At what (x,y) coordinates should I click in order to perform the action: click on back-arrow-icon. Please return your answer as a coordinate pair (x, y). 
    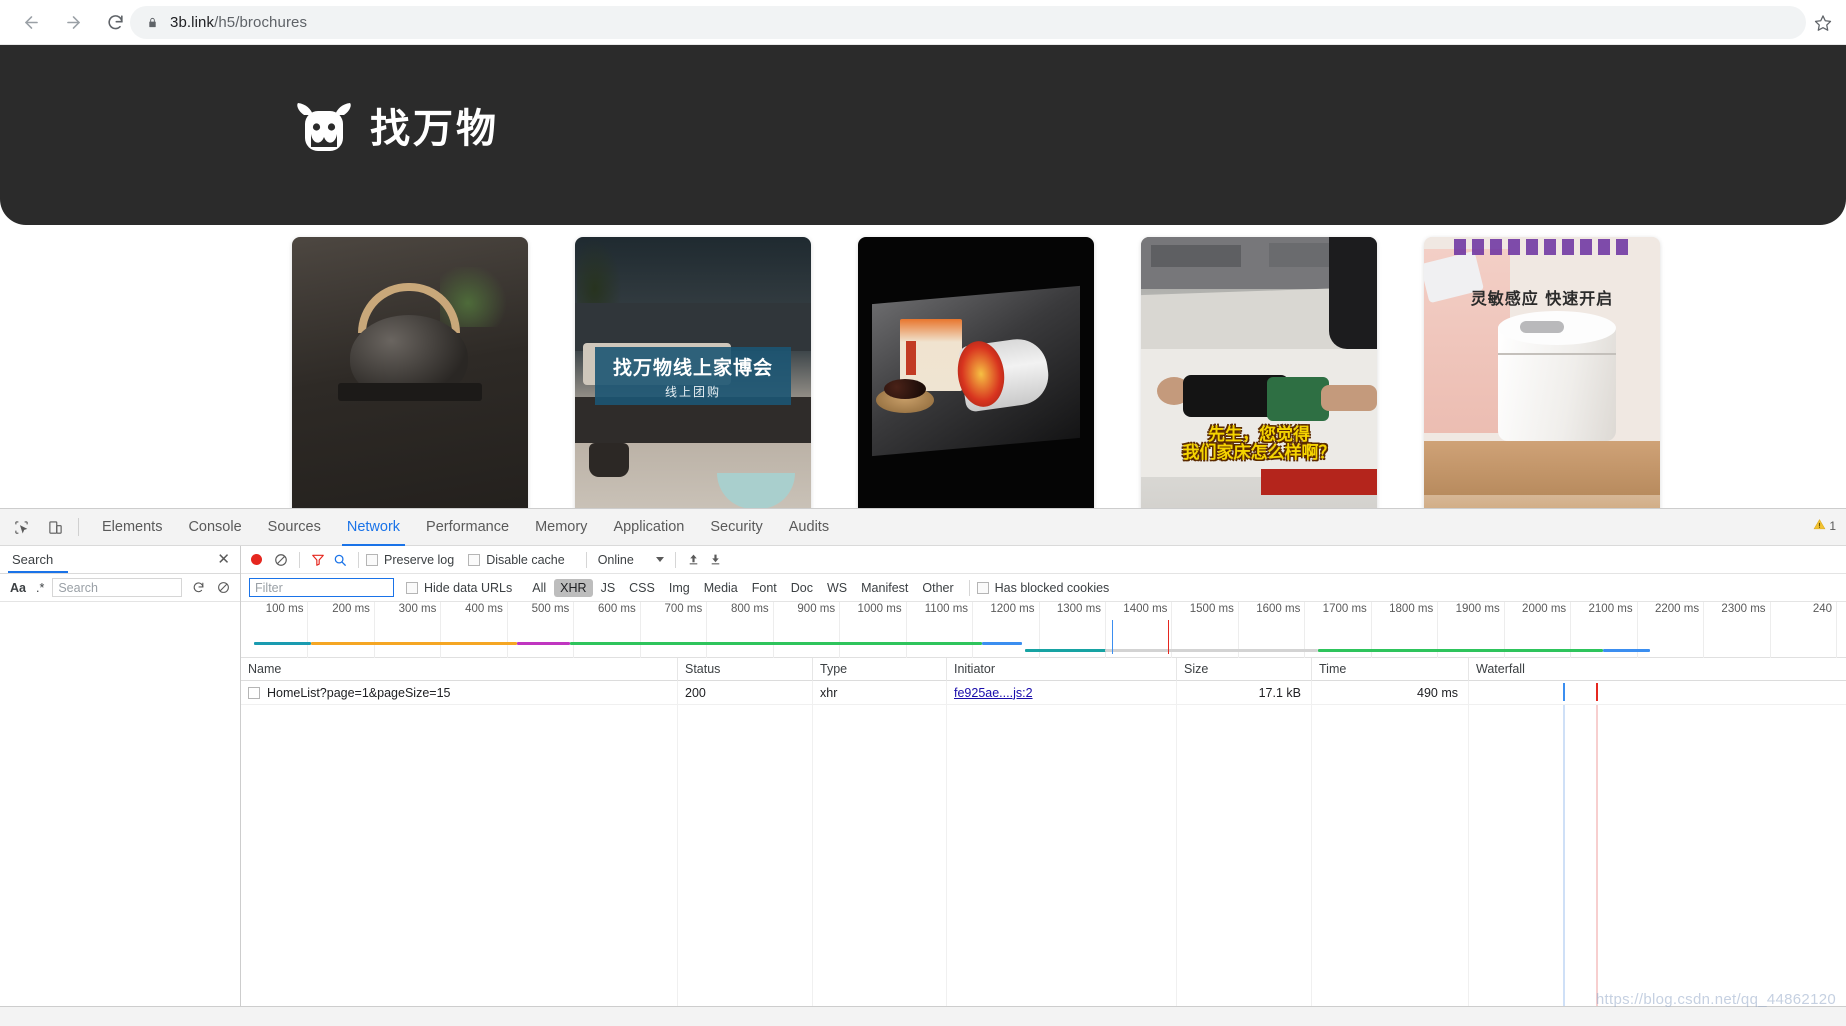
    Looking at the image, I should click on (31, 22).